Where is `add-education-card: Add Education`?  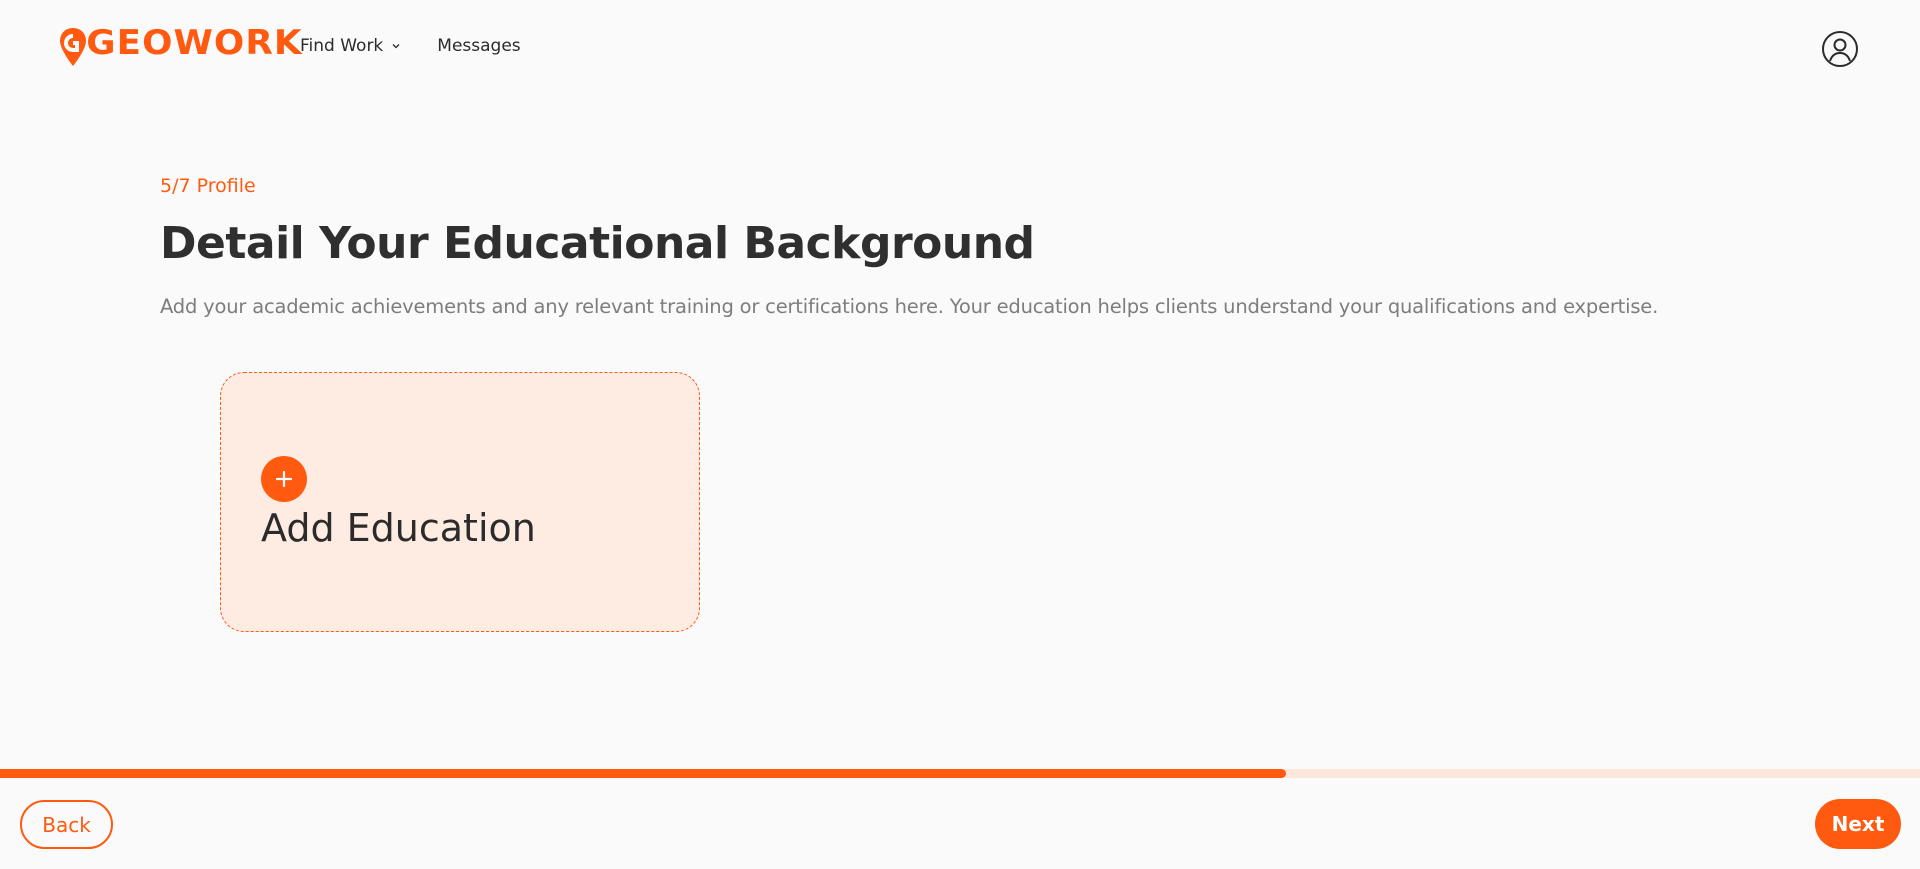 add-education-card: Add Education is located at coordinates (460, 502).